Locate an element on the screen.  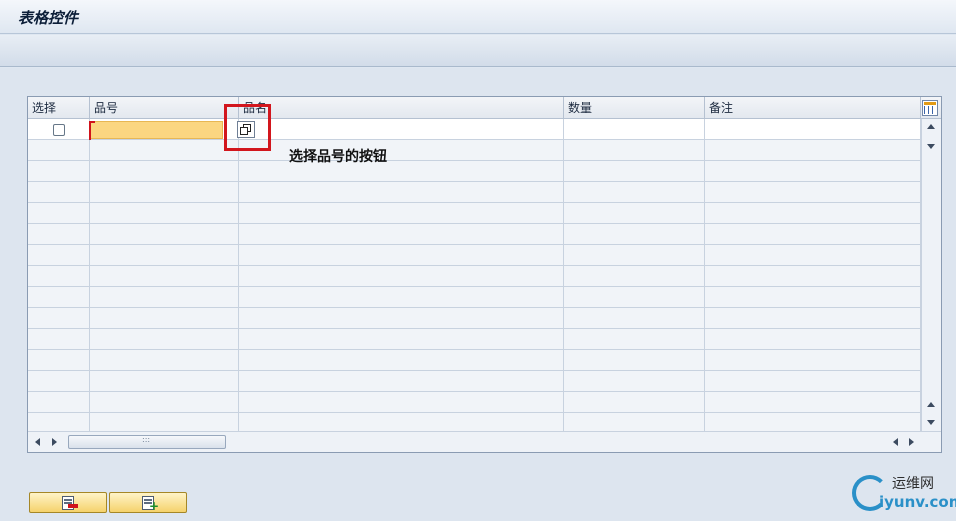
annotation-text: 选择品号的按钮 is located at coordinates (338, 157).